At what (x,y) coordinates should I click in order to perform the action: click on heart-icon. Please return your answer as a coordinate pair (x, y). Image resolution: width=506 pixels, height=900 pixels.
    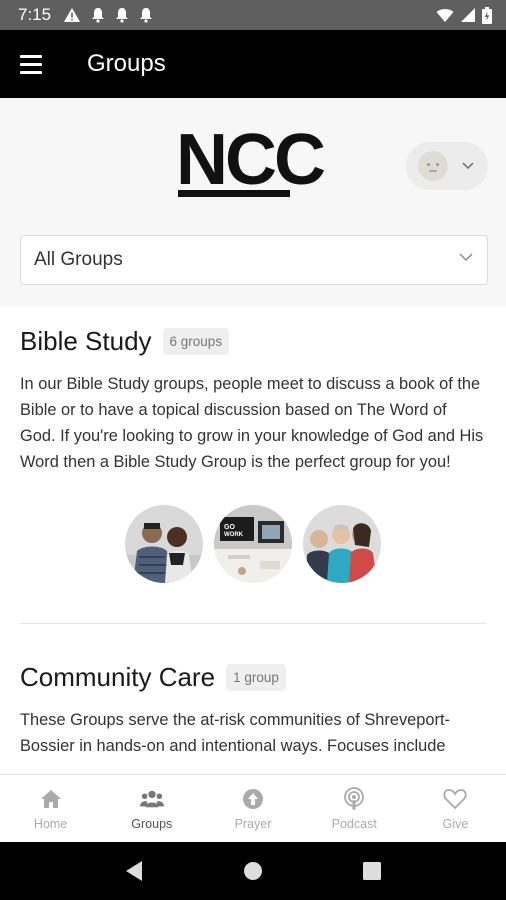
    Looking at the image, I should click on (455, 799).